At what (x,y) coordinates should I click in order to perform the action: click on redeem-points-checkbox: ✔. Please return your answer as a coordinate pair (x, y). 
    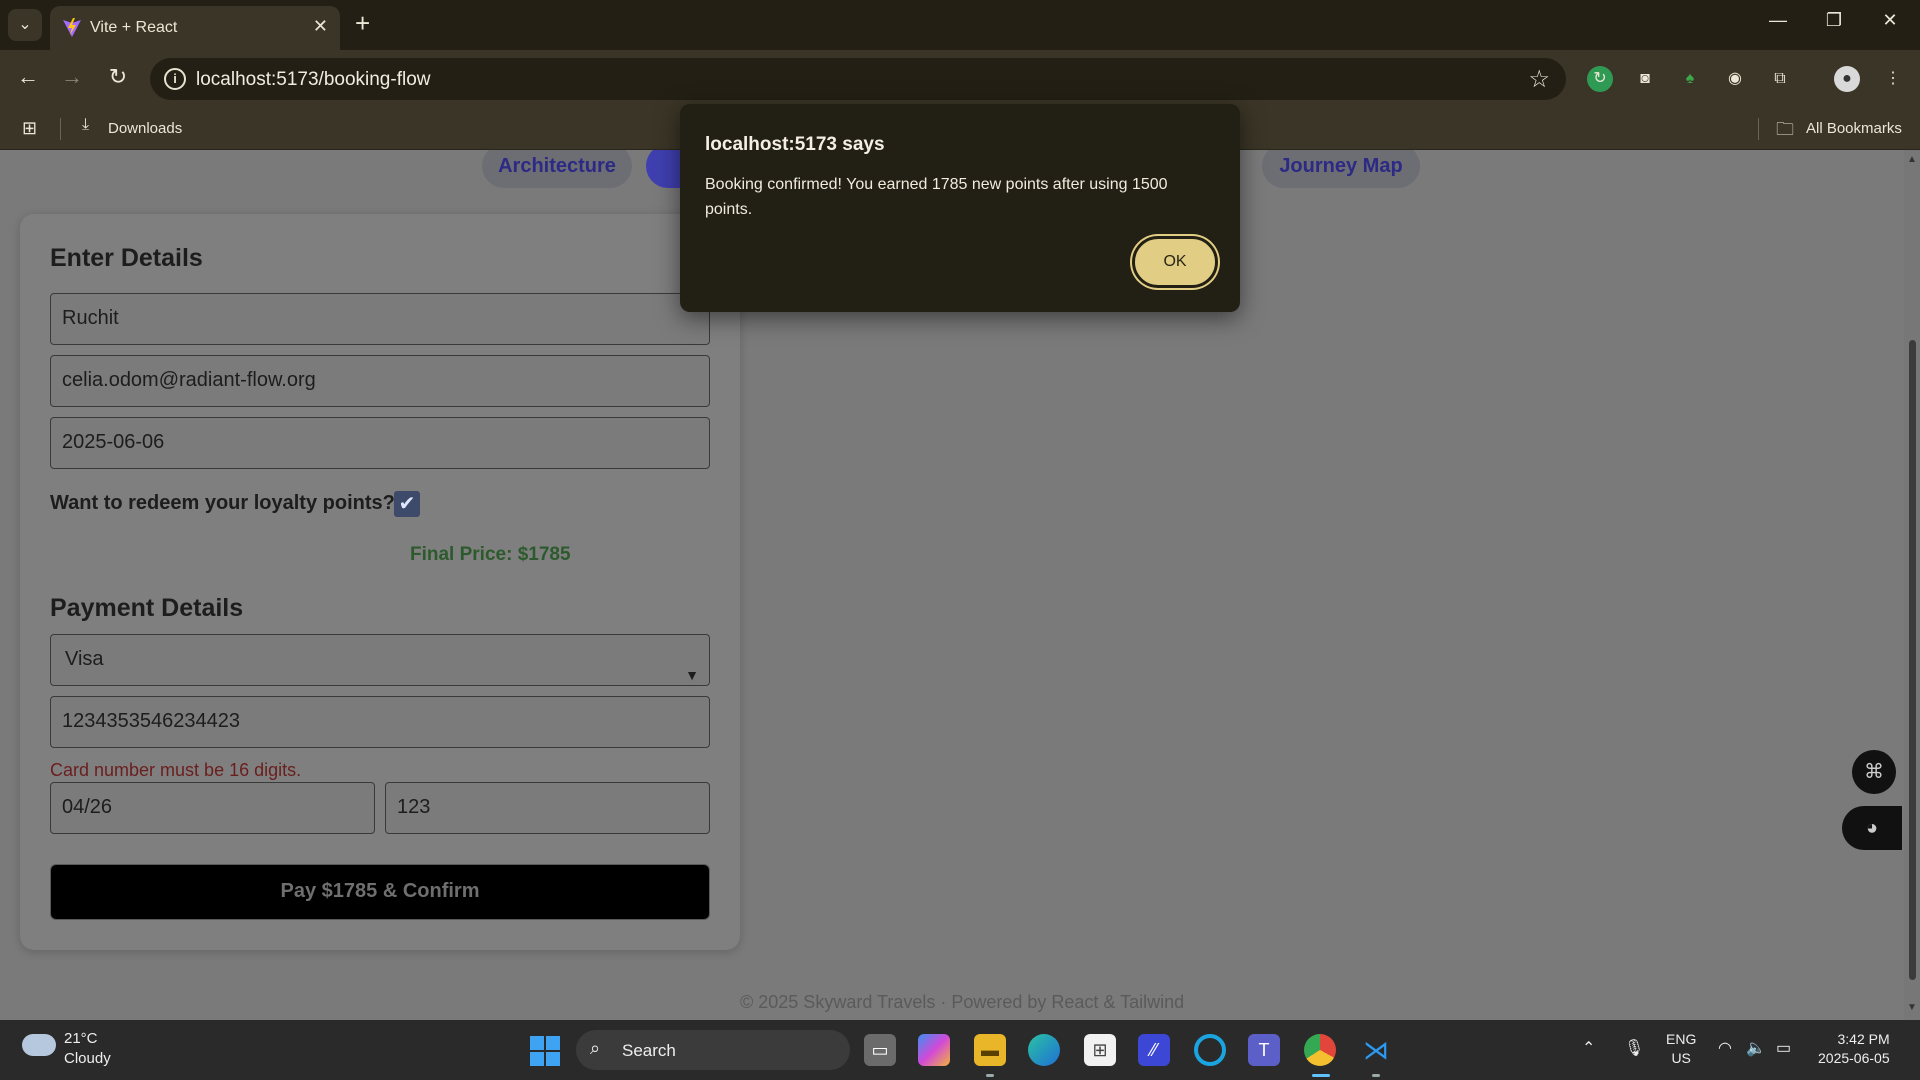
    Looking at the image, I should click on (407, 504).